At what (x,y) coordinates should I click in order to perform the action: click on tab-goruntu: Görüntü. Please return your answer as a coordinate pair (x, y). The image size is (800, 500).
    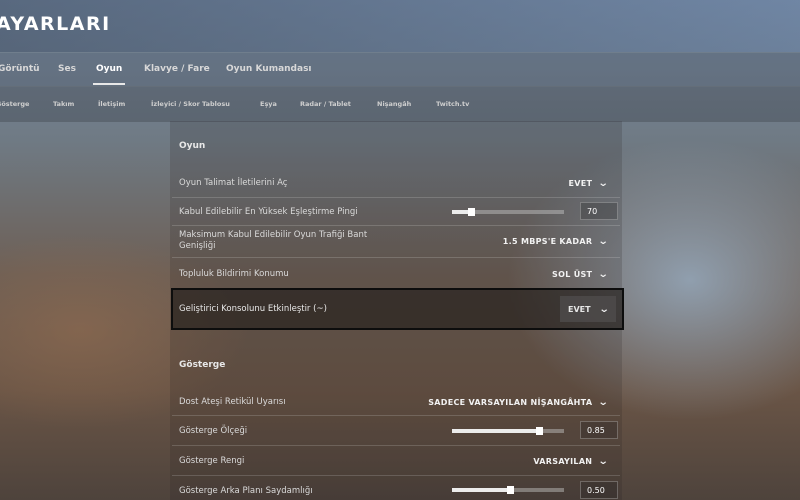
    Looking at the image, I should click on (20, 69).